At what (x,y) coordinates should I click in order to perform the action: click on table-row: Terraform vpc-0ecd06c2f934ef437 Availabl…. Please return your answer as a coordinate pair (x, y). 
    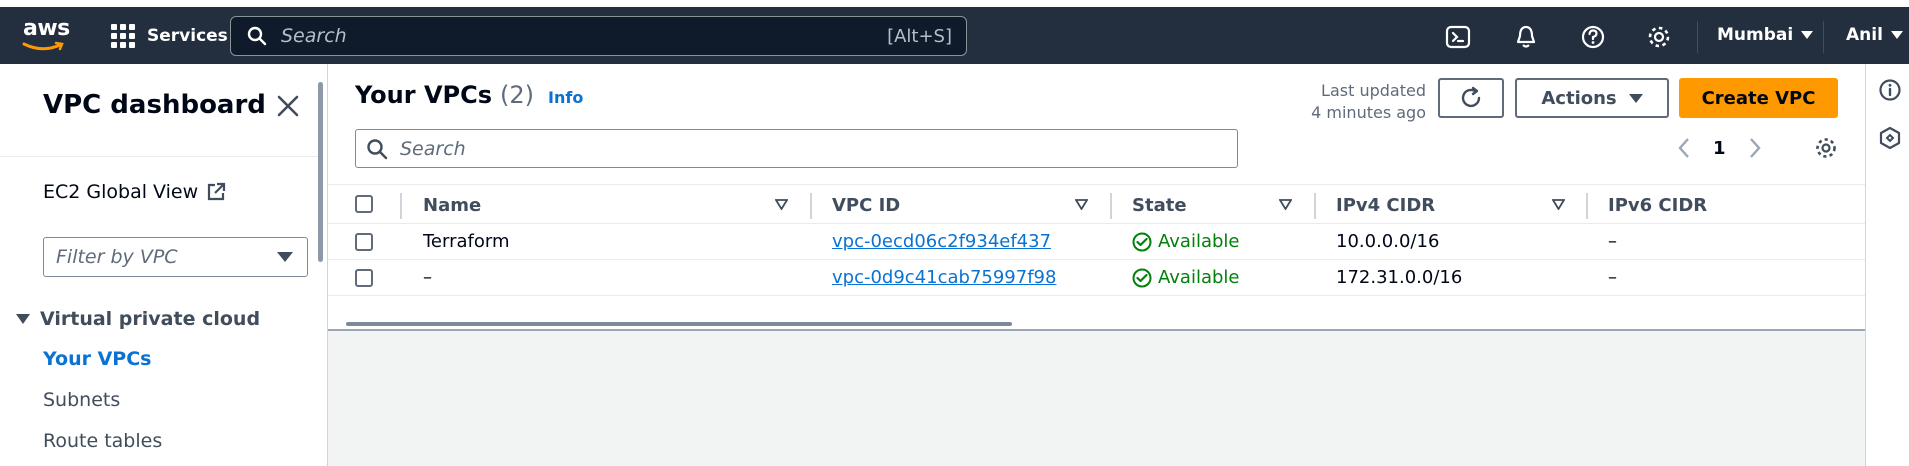
    Looking at the image, I should click on (1096, 242).